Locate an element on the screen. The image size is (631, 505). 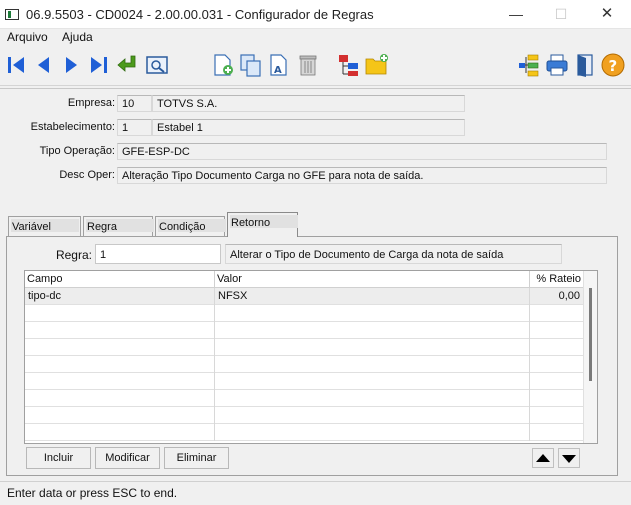
status-message: Enter data or press ESC to end. is located at coordinates (92, 493).